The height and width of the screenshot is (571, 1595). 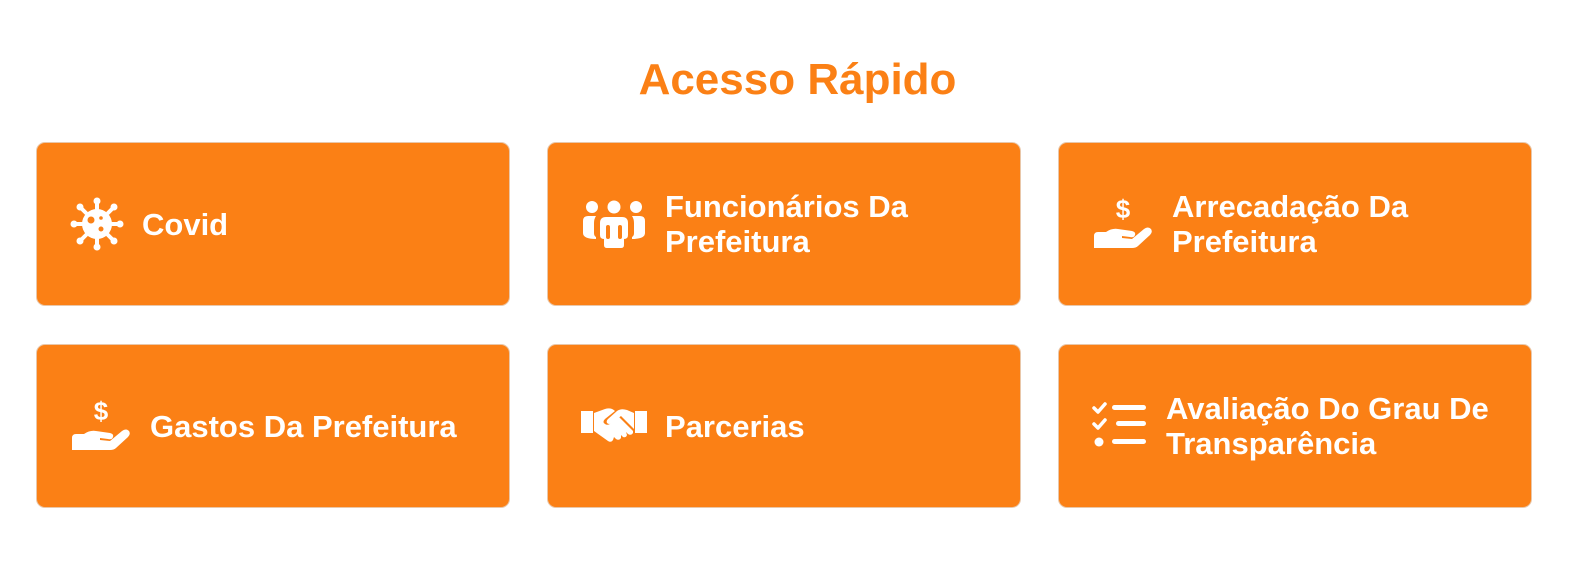 What do you see at coordinates (735, 426) in the screenshot?
I see `card-label: Parcerias` at bounding box center [735, 426].